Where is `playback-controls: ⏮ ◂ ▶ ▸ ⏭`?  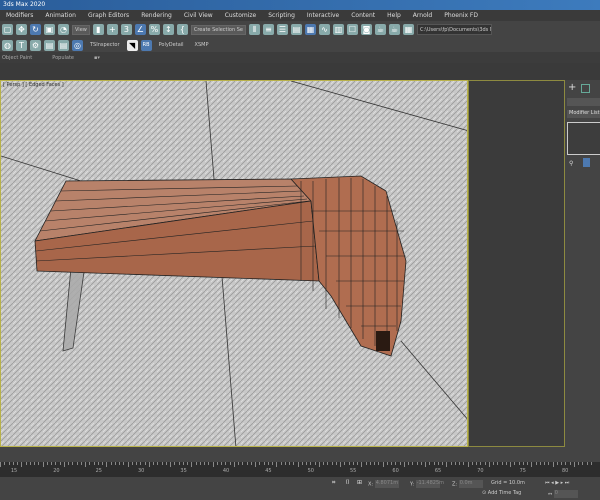 playback-controls: ⏮ ◂ ▶ ▸ ⏭ is located at coordinates (557, 483).